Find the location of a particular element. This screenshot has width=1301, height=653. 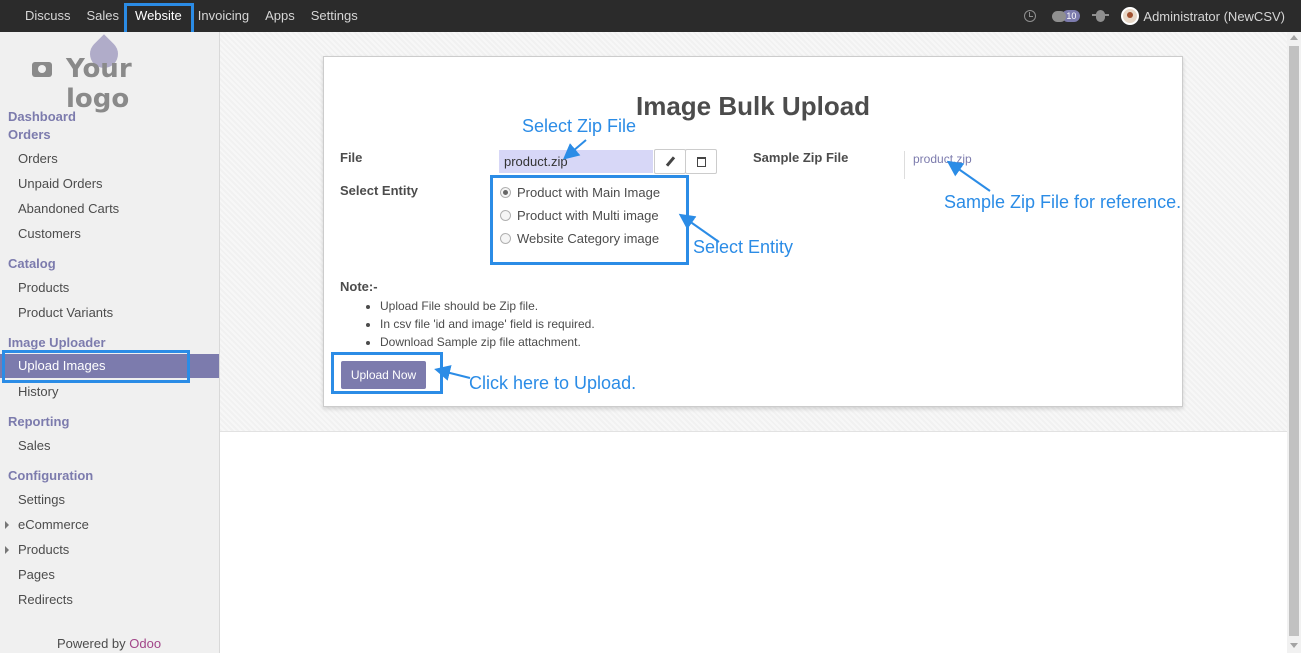

sidebar-item-pages: Pages is located at coordinates (36, 574).